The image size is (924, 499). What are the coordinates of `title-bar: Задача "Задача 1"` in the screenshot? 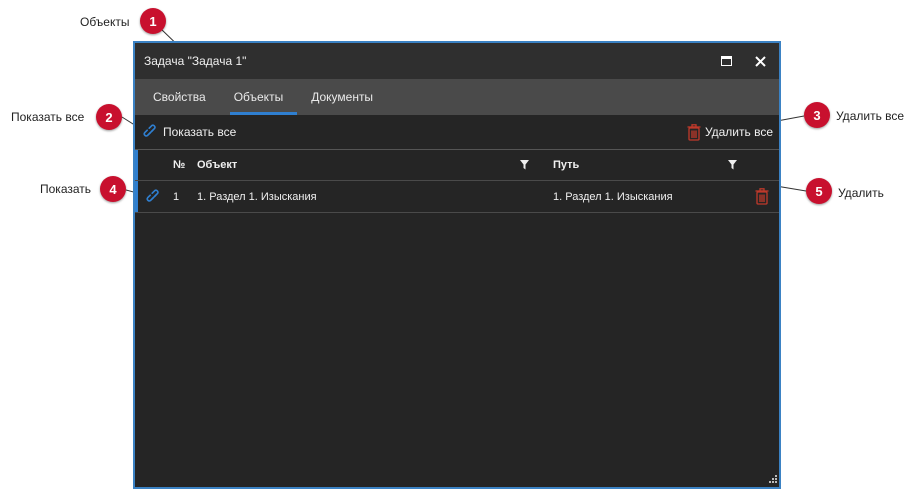 It's located at (457, 61).